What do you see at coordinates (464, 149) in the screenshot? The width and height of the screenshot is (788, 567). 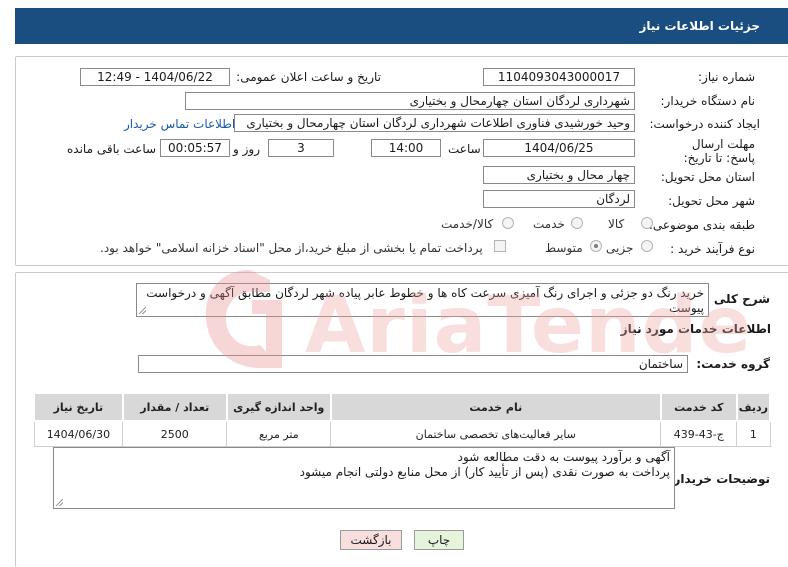 I see `deadline-time-label: ساعت` at bounding box center [464, 149].